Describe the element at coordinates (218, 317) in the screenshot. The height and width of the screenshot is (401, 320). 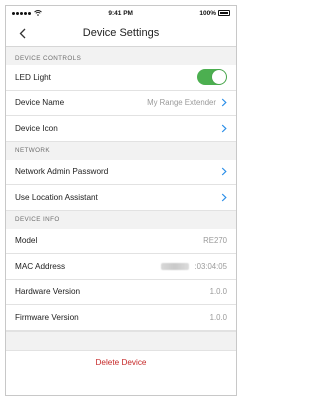
I see `firmware-version-value: 1.0.0` at that location.